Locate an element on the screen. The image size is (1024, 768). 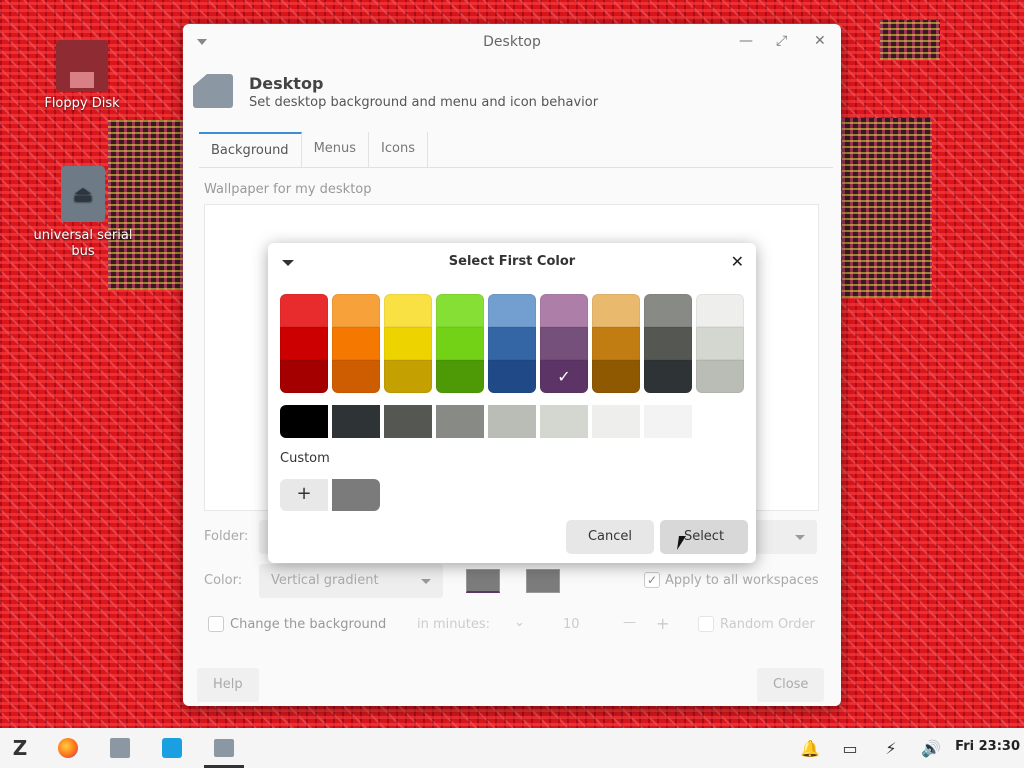
add-custom-color-button: + is located at coordinates (304, 495).